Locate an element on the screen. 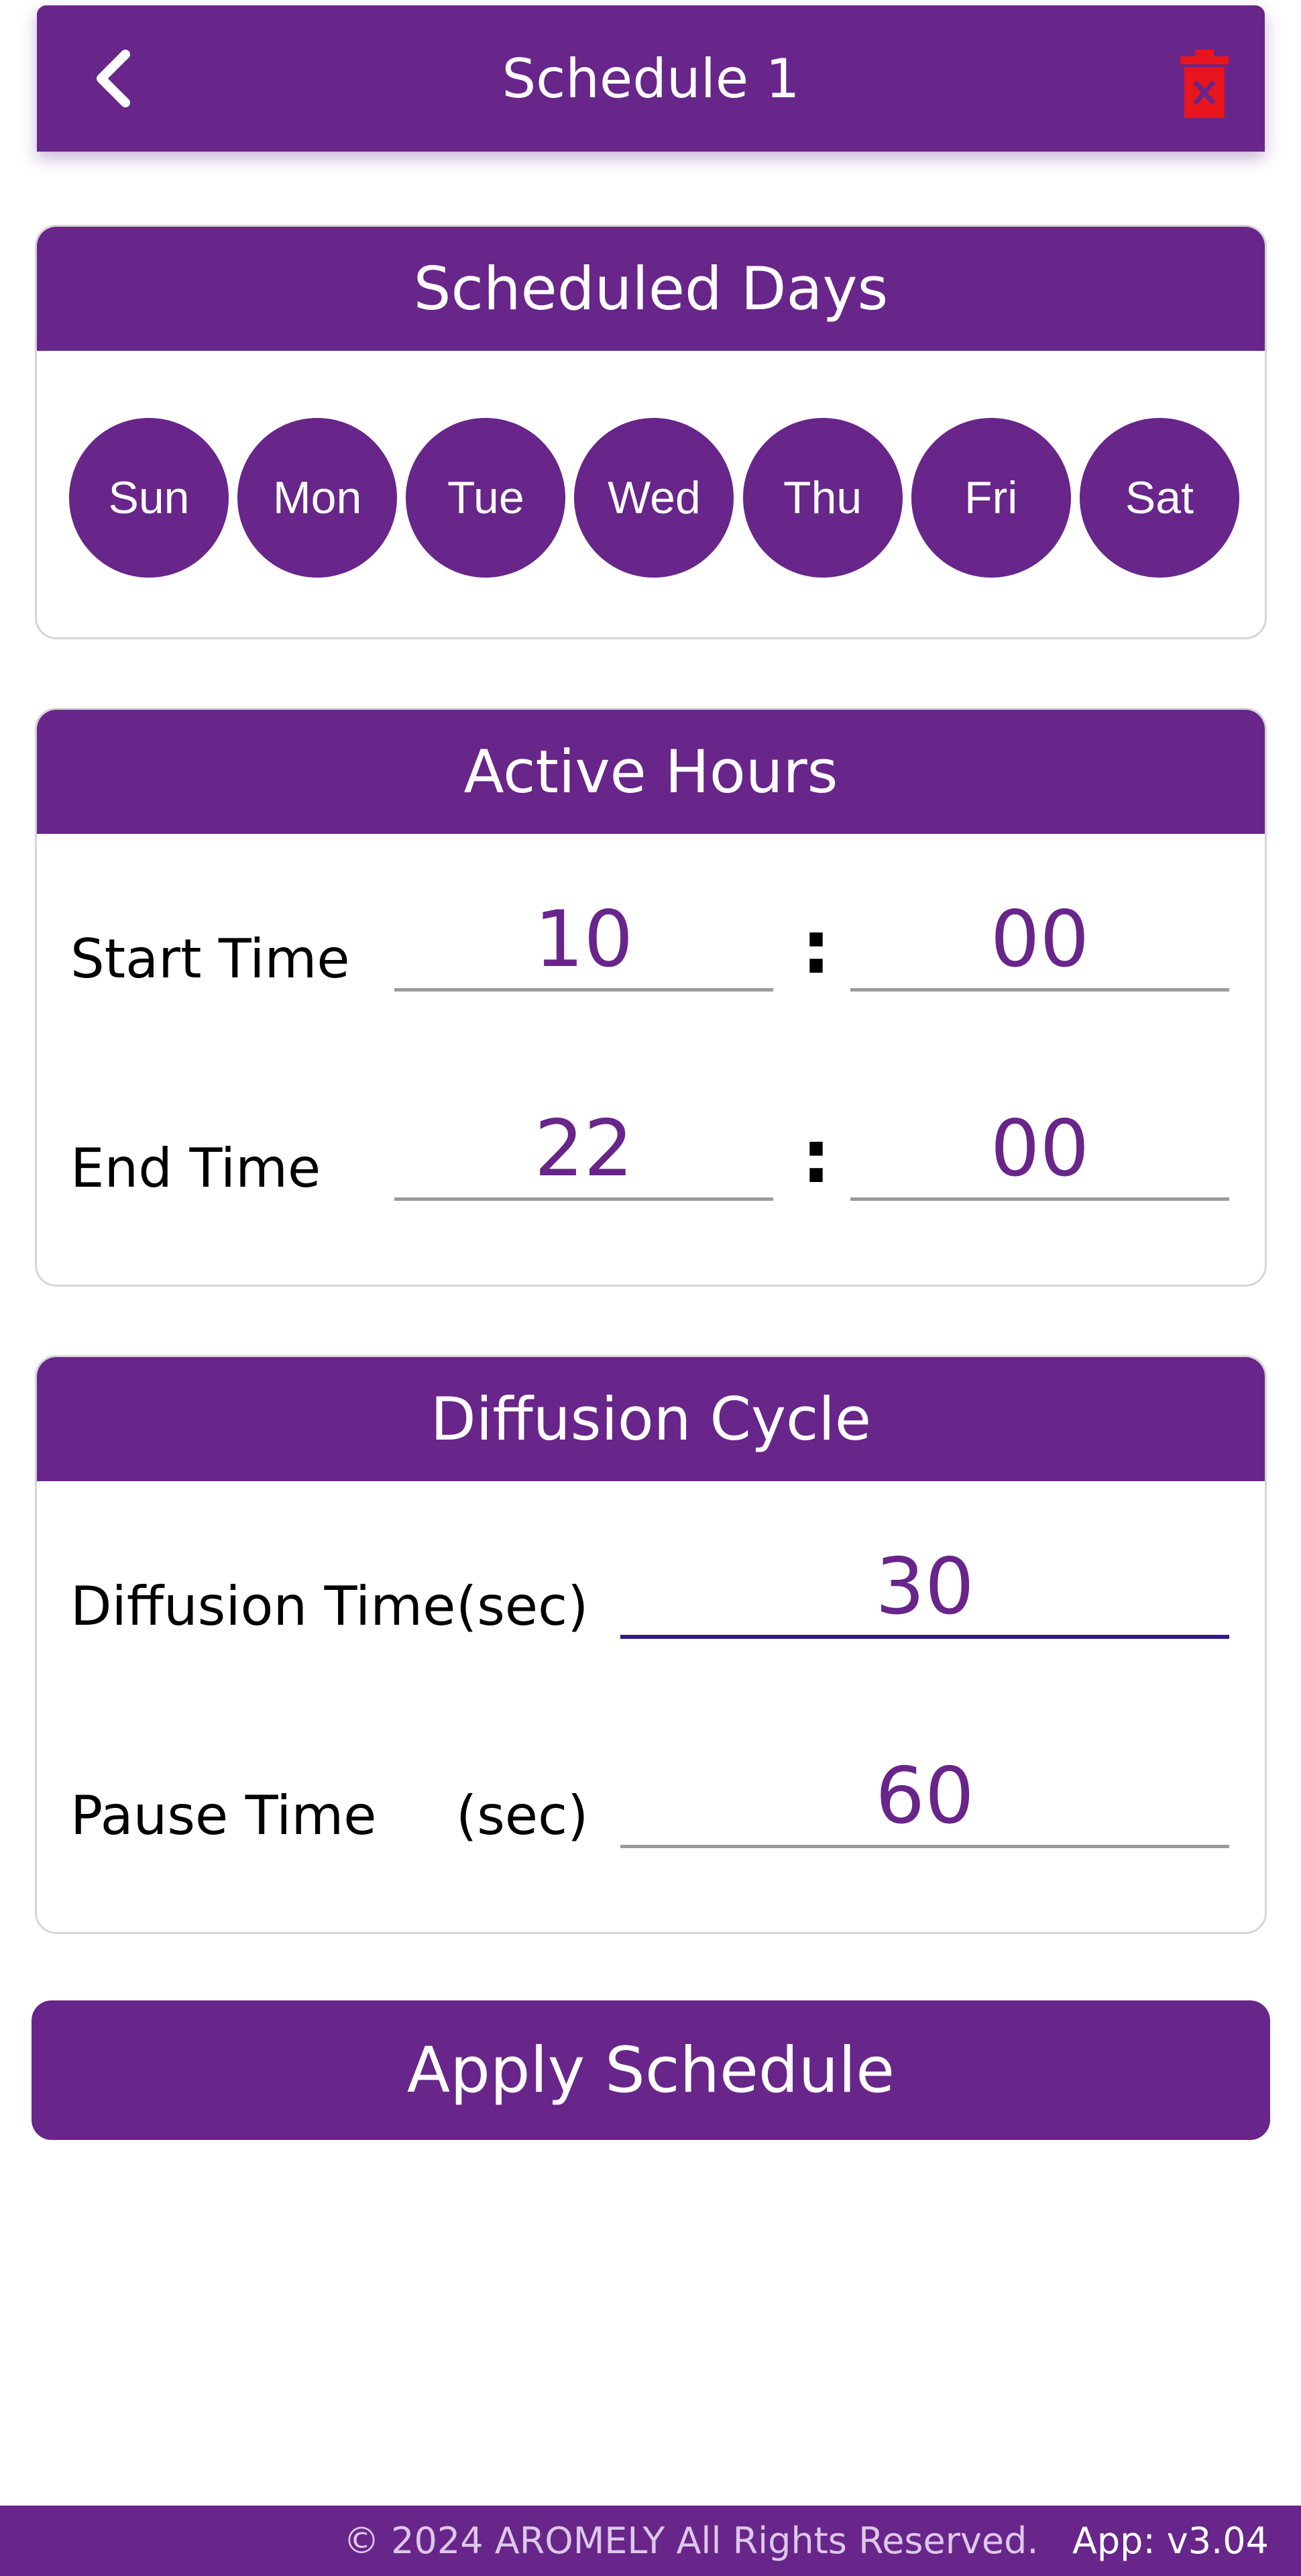  start-hour-input is located at coordinates (583, 941).